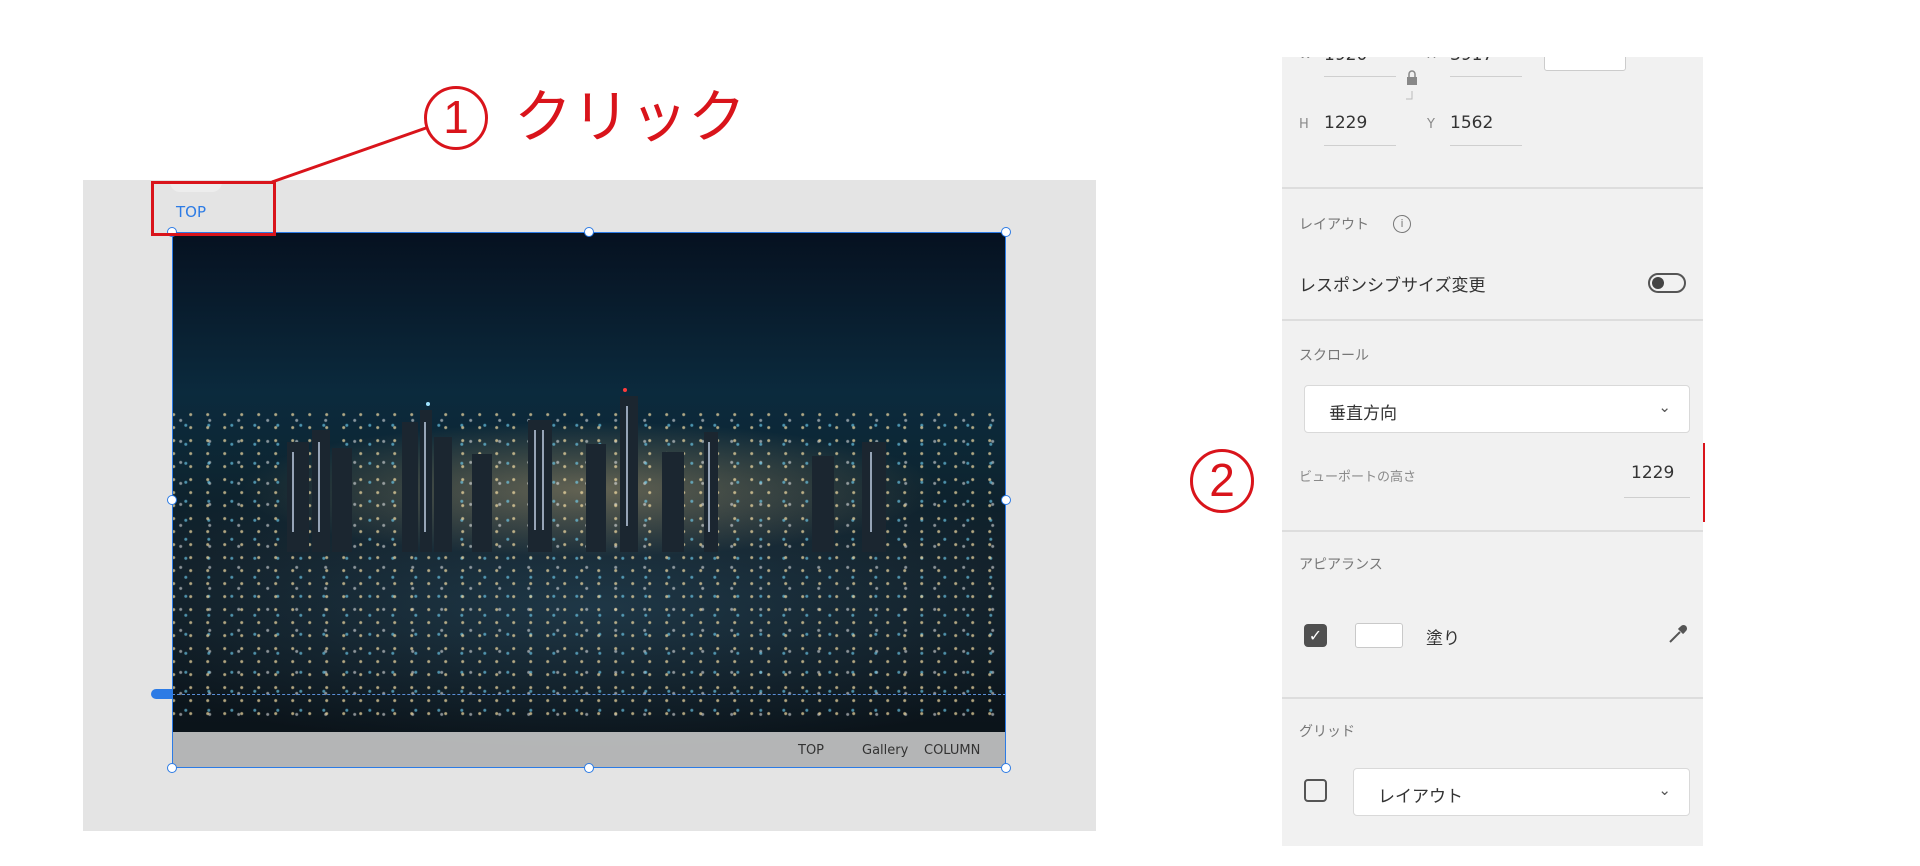 This screenshot has height=866, width=1920. Describe the element at coordinates (172, 768) in the screenshot. I see `resize-handle-bl` at that location.